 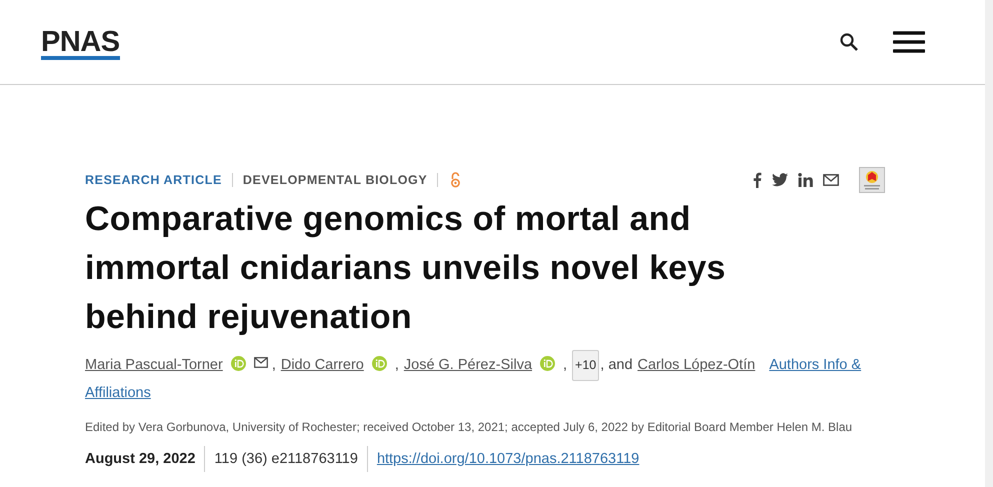 What do you see at coordinates (159, 180) in the screenshot?
I see `article-type: RESEARCH ARTICLE` at bounding box center [159, 180].